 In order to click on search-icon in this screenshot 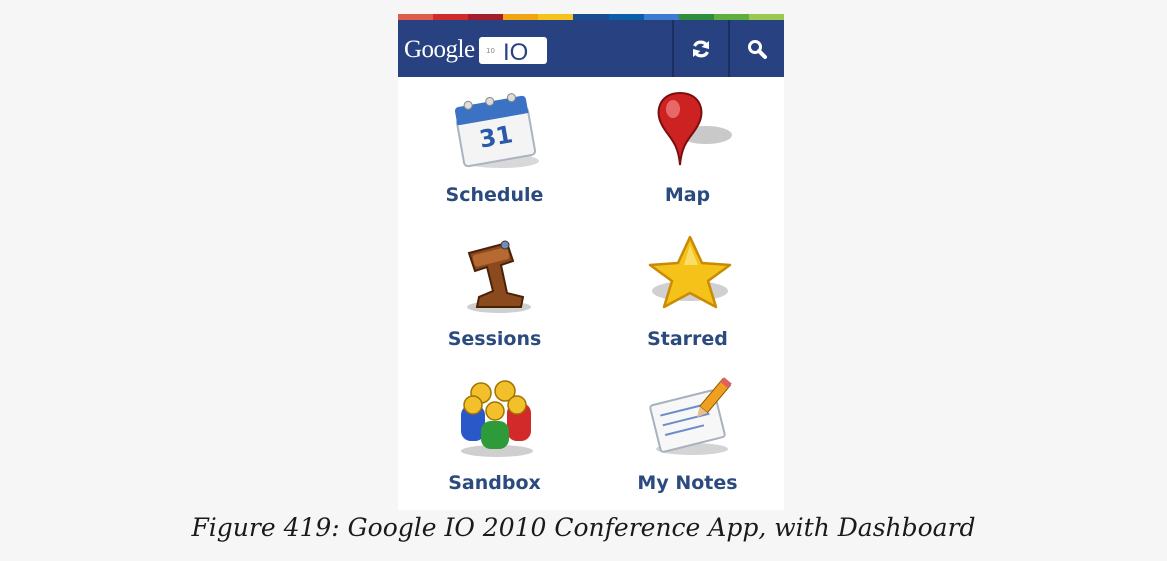, I will do `click(757, 49)`.